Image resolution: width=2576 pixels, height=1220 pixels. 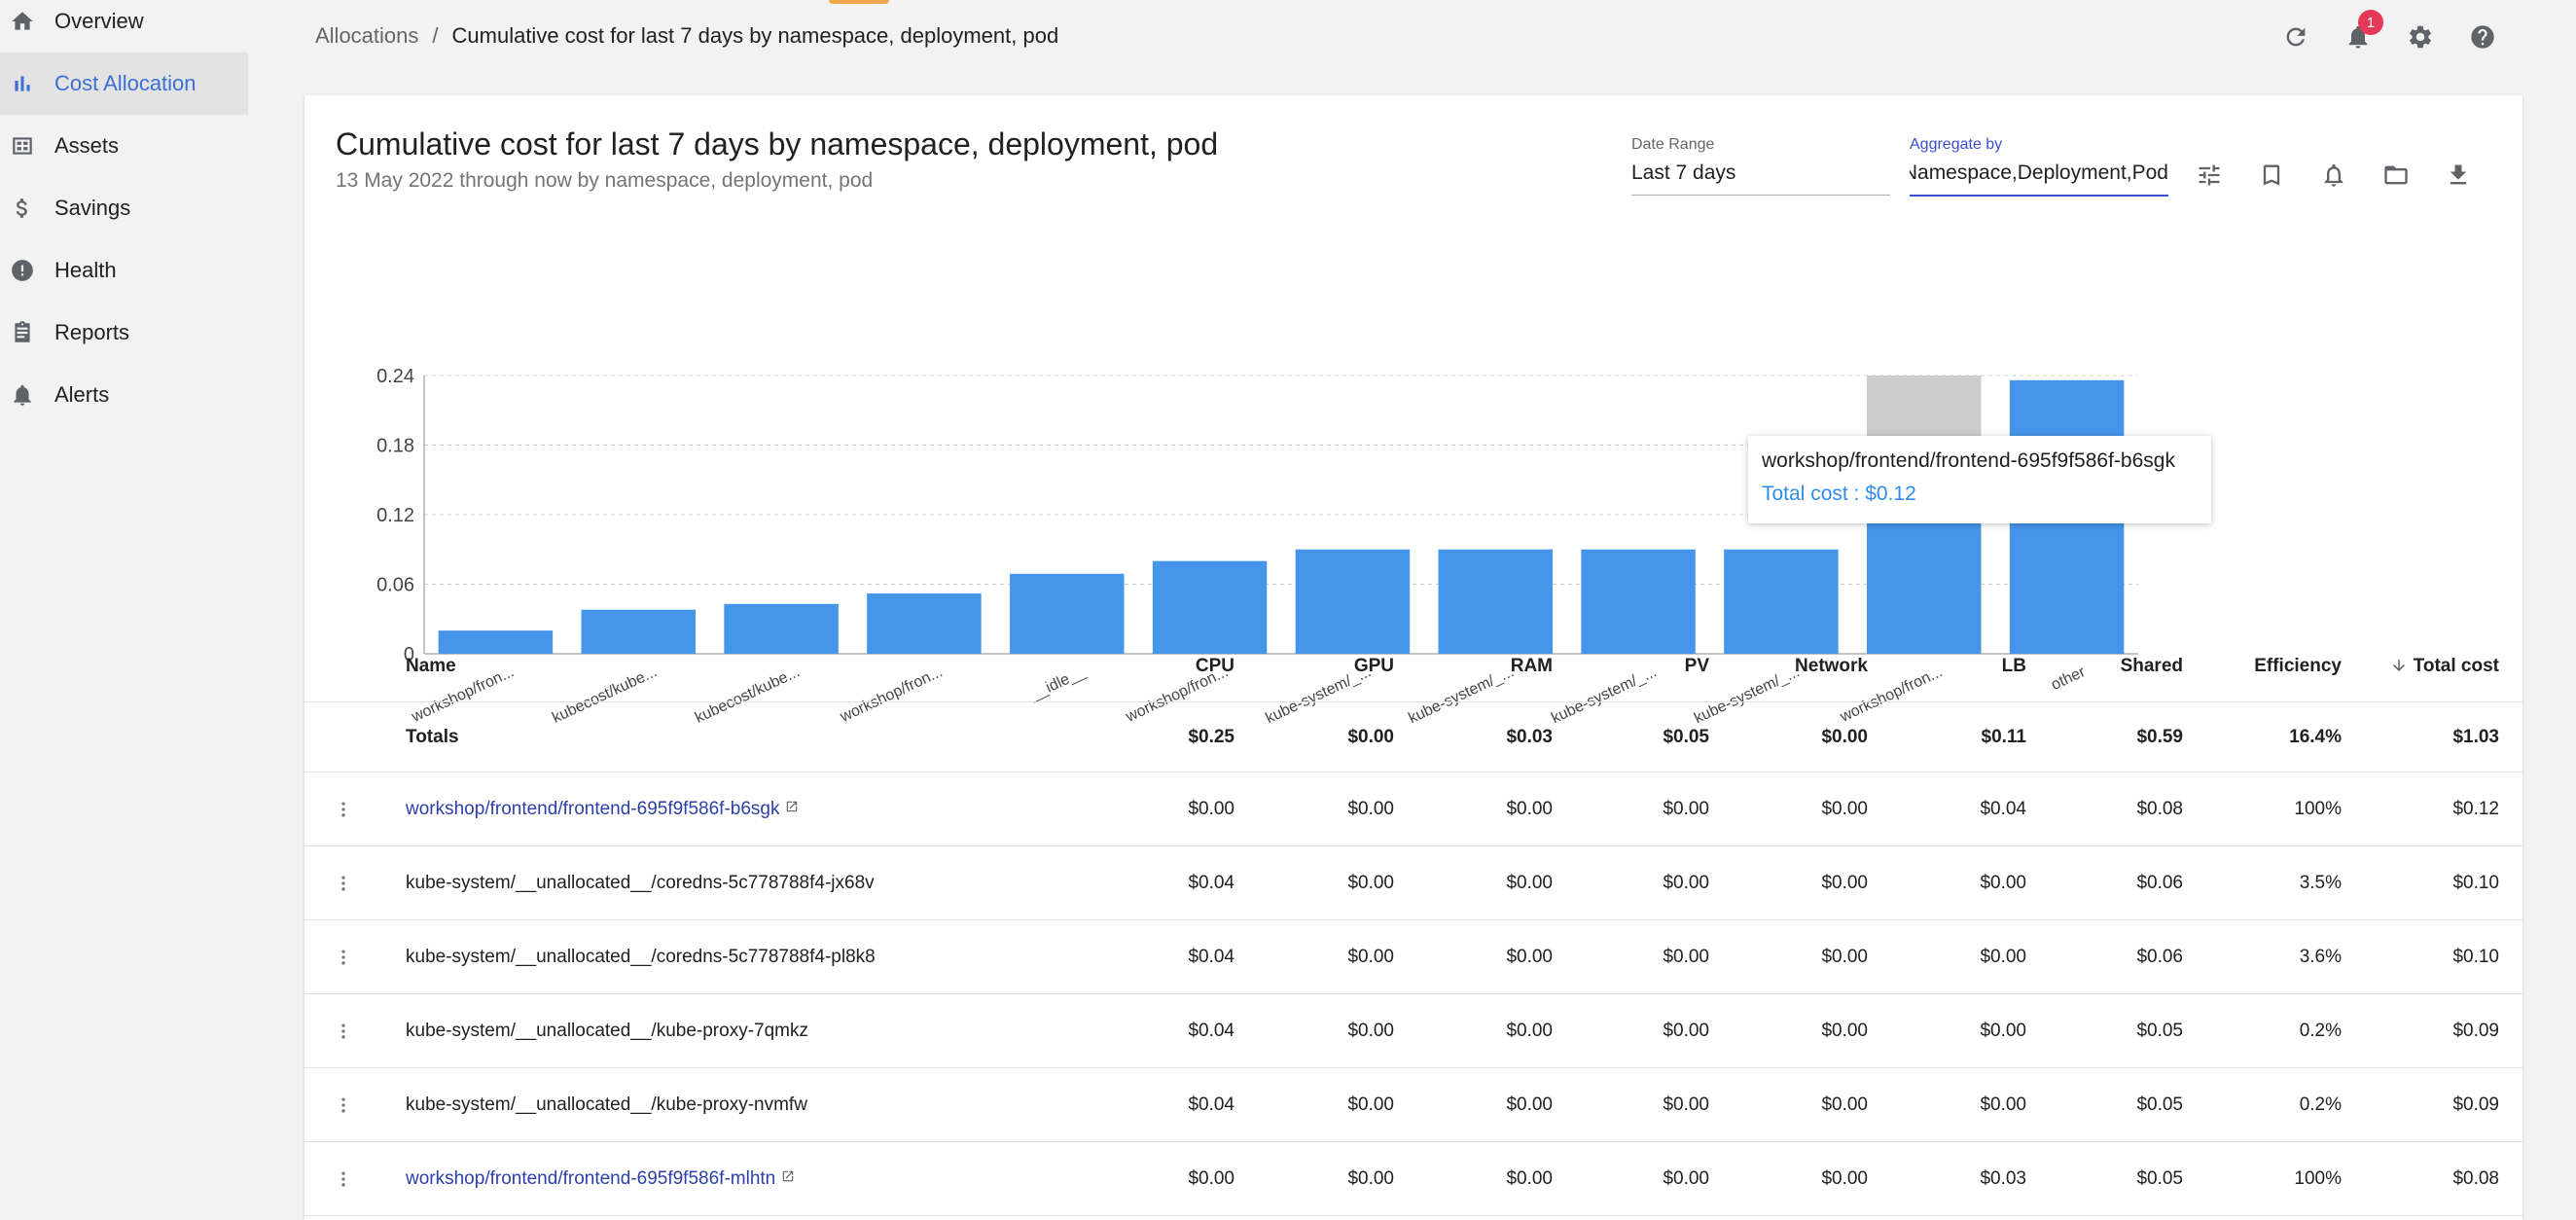 I want to click on column-header-ram: RAM, so click(x=1532, y=666).